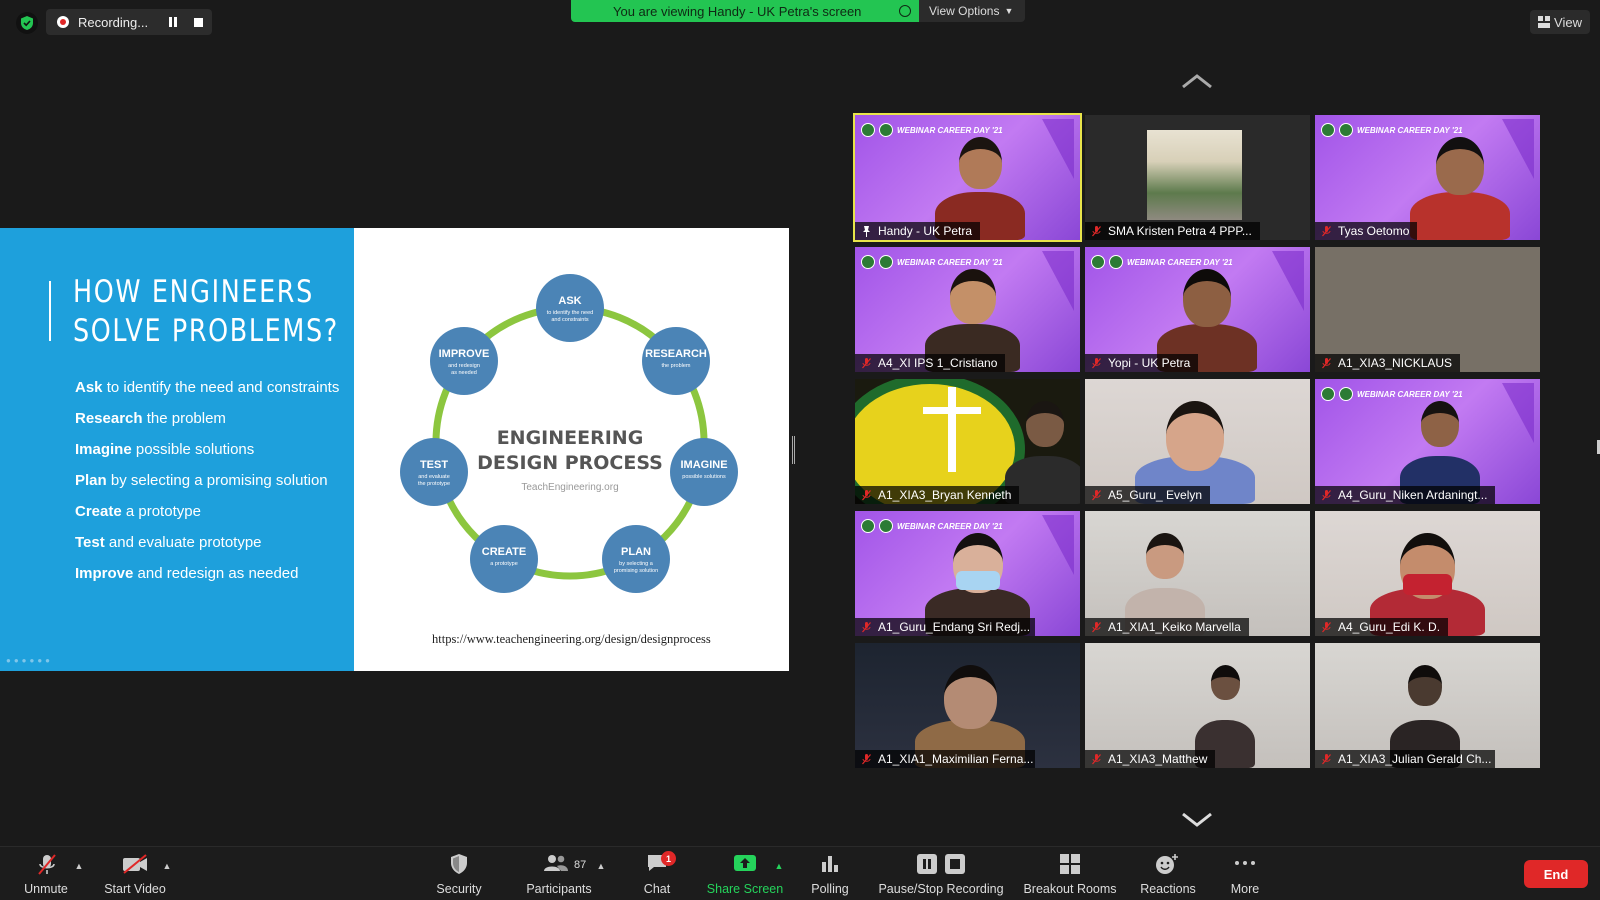 Image resolution: width=1600 pixels, height=900 pixels. I want to click on participant-name: A4_Guru_Edi K. D., so click(1389, 627).